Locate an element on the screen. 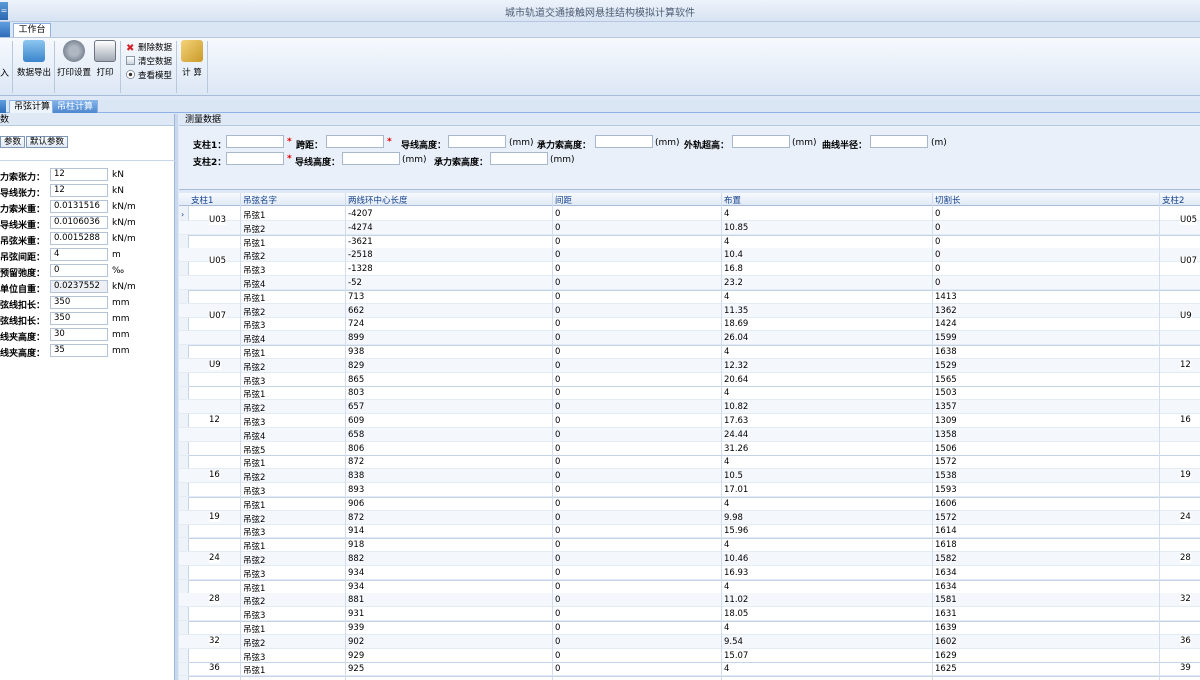 Image resolution: width=1200 pixels, height=680 pixels. tab-dropper-calc: 吊弦计算 is located at coordinates (32, 106).